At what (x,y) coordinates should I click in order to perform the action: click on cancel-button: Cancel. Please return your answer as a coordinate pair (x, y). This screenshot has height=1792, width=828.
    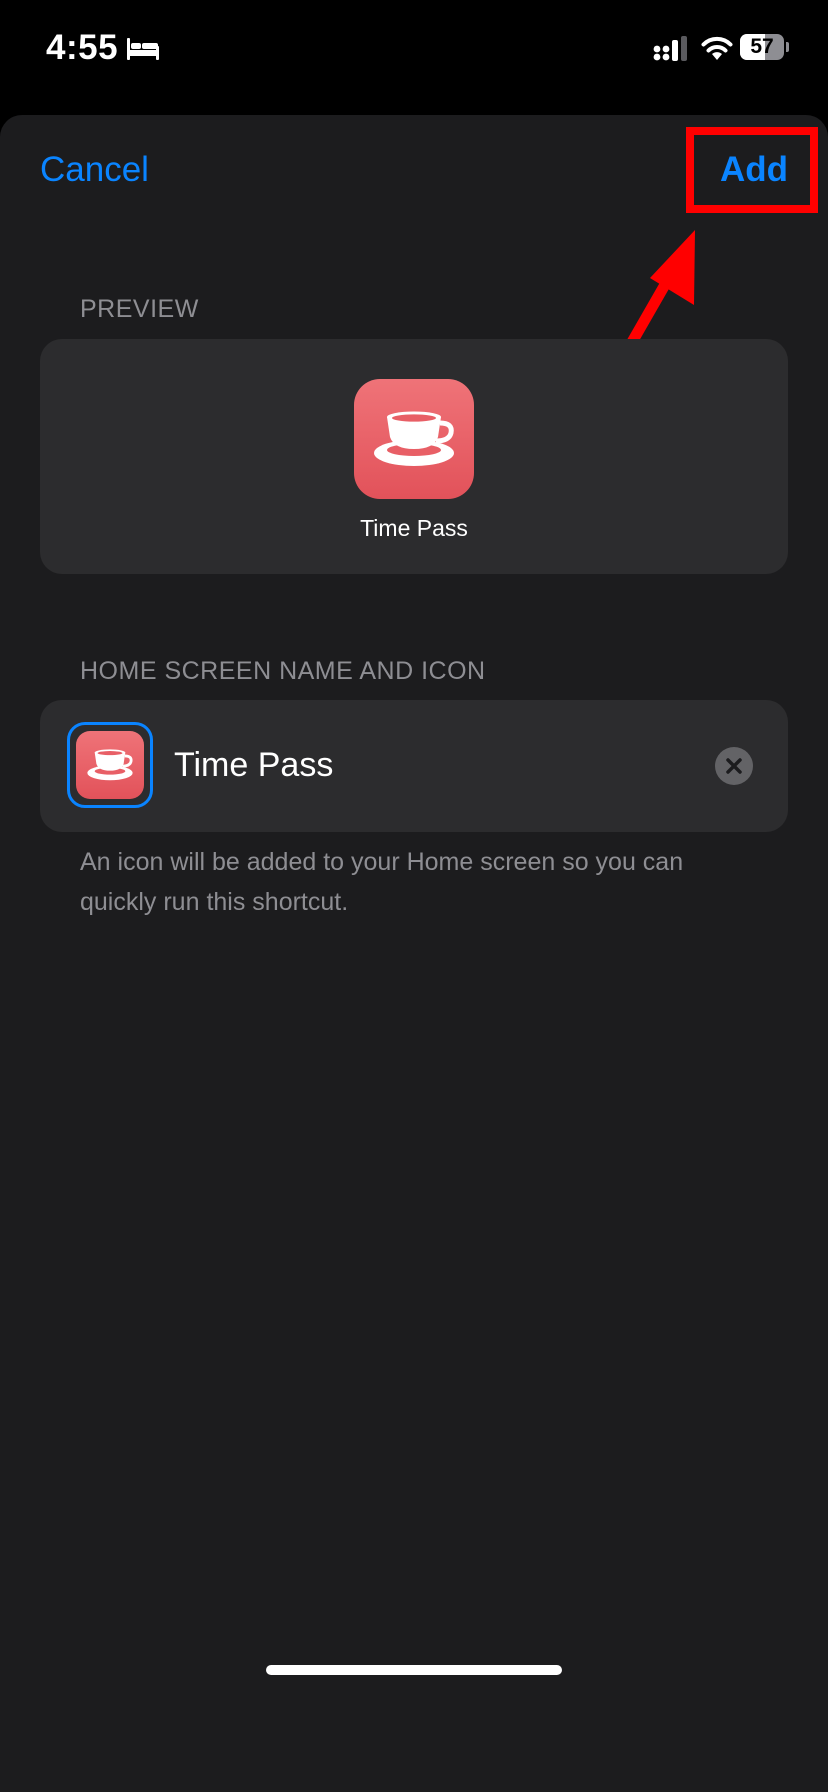
    Looking at the image, I should click on (94, 170).